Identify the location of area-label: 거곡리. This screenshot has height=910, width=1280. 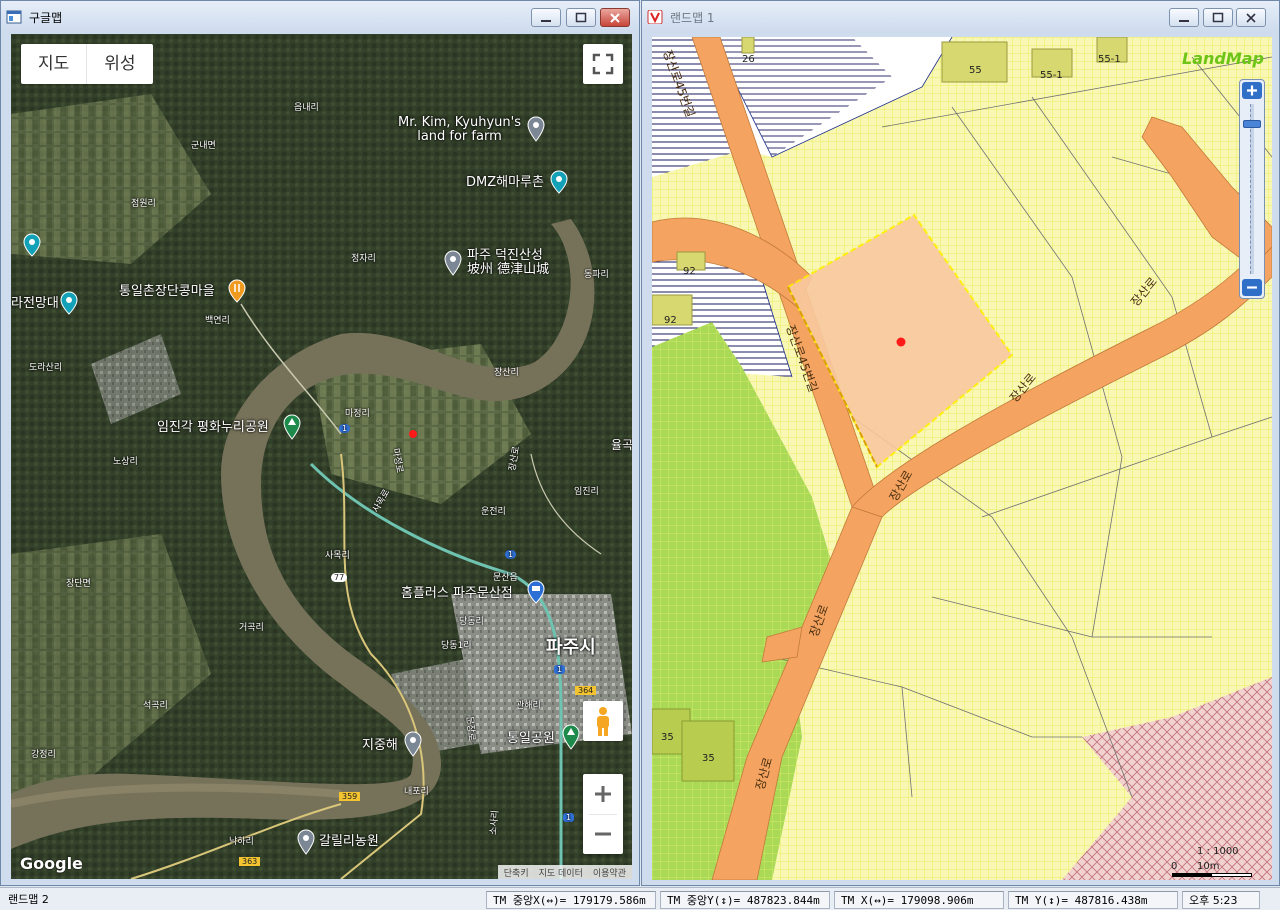
(251, 628).